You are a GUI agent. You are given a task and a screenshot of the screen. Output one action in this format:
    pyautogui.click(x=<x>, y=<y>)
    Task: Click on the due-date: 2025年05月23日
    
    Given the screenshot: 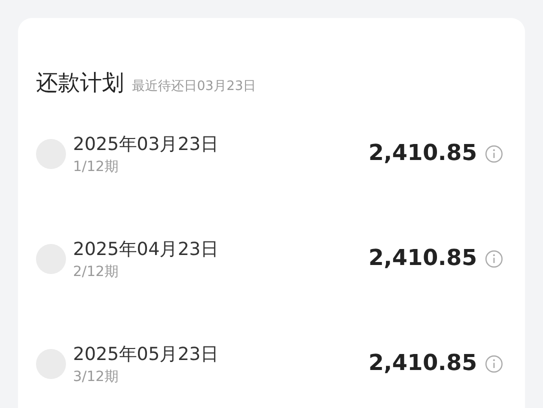 What is the action you would take?
    pyautogui.click(x=146, y=354)
    